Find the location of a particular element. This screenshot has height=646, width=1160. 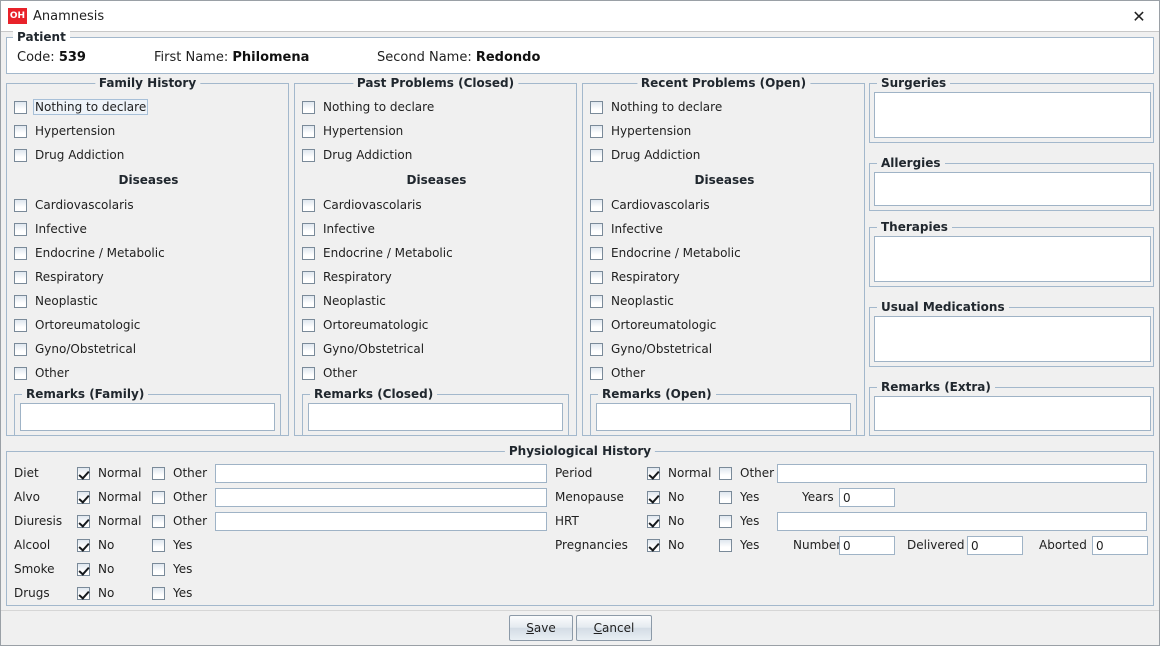

history-1-disease-0: Cardiovascolaris is located at coordinates (363, 205).